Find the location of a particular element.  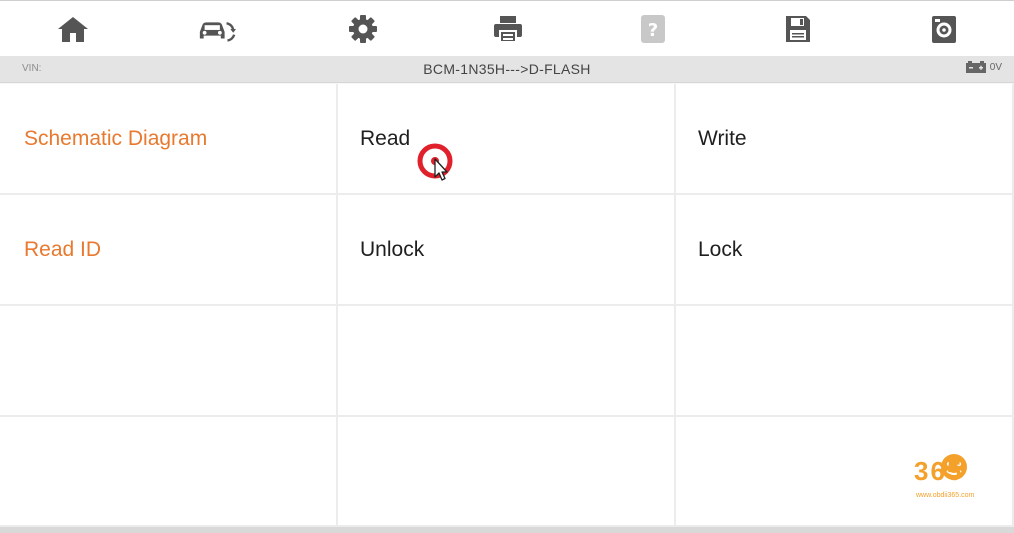

settings-gear-icon is located at coordinates (363, 29).